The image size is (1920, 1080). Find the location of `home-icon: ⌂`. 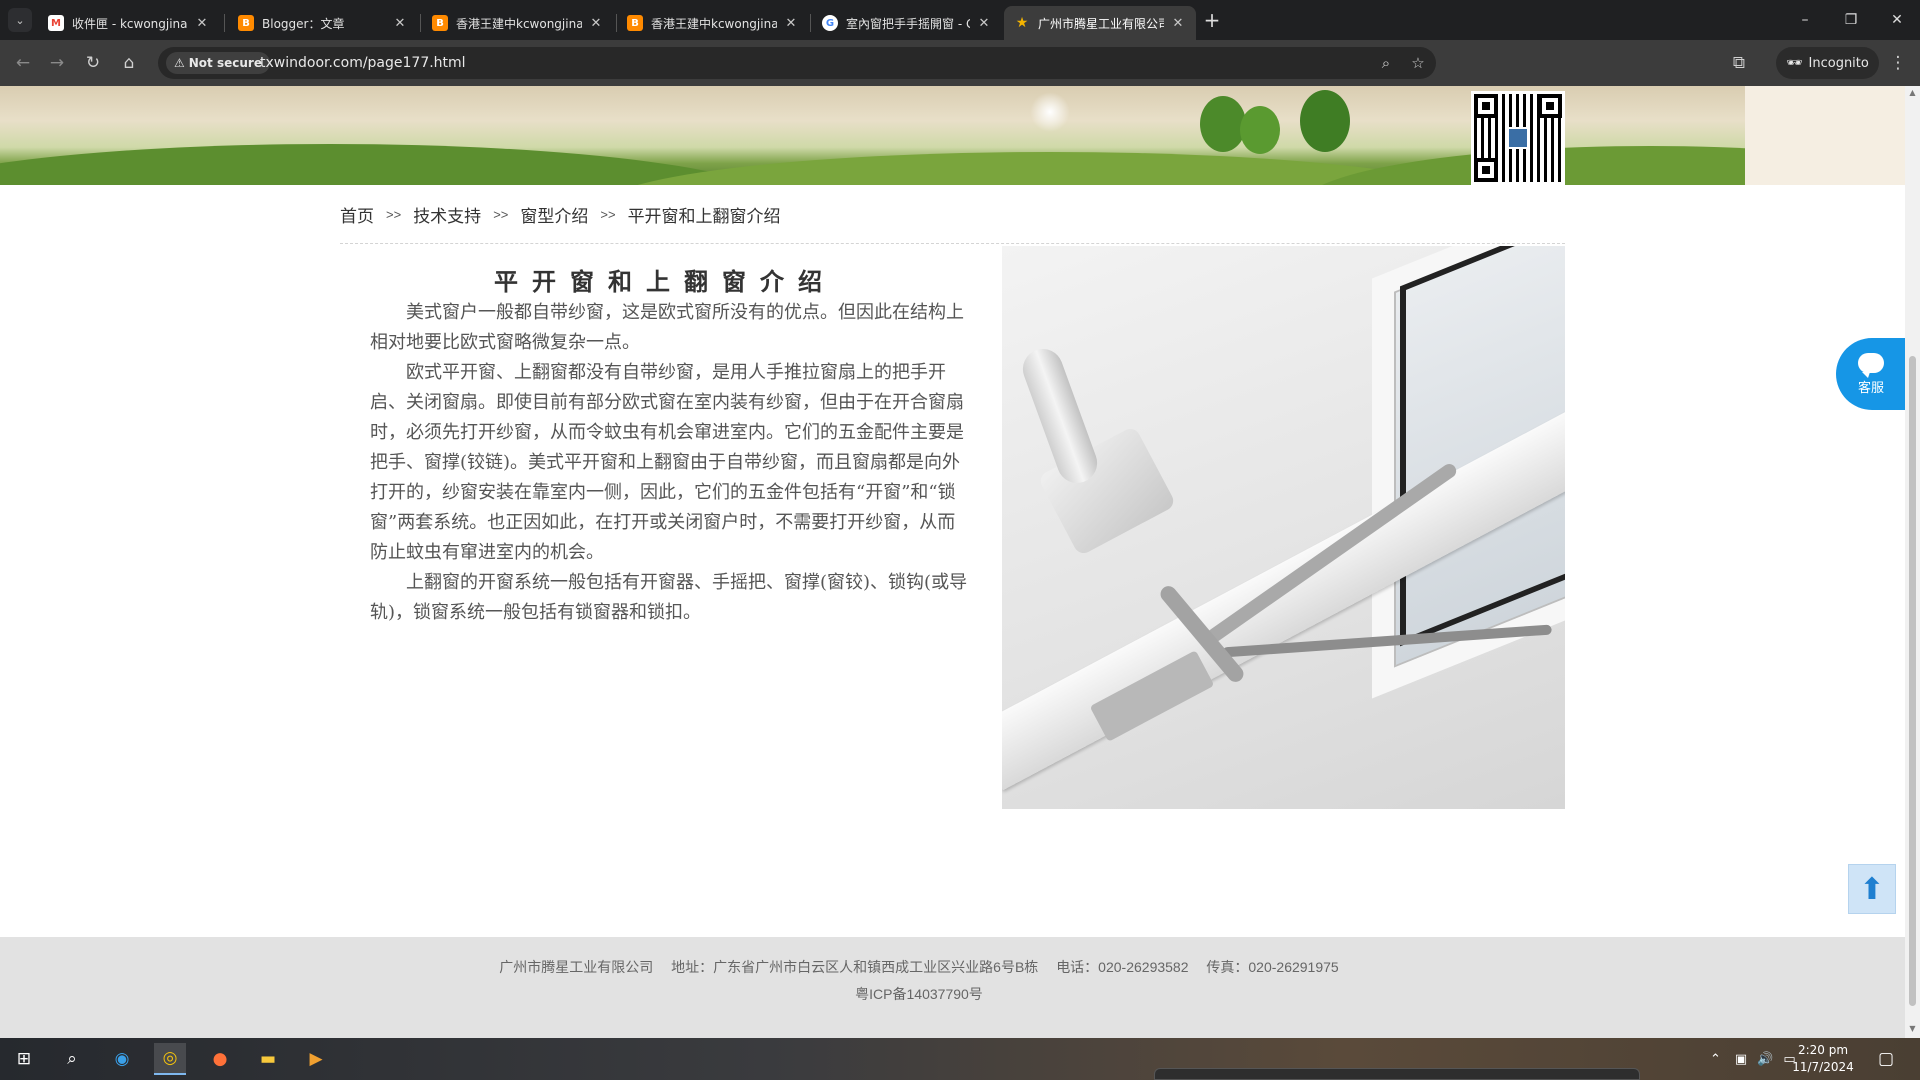

home-icon: ⌂ is located at coordinates (129, 63).